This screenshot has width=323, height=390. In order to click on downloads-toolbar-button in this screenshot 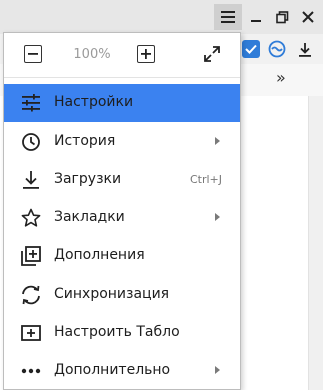, I will do `click(305, 49)`.